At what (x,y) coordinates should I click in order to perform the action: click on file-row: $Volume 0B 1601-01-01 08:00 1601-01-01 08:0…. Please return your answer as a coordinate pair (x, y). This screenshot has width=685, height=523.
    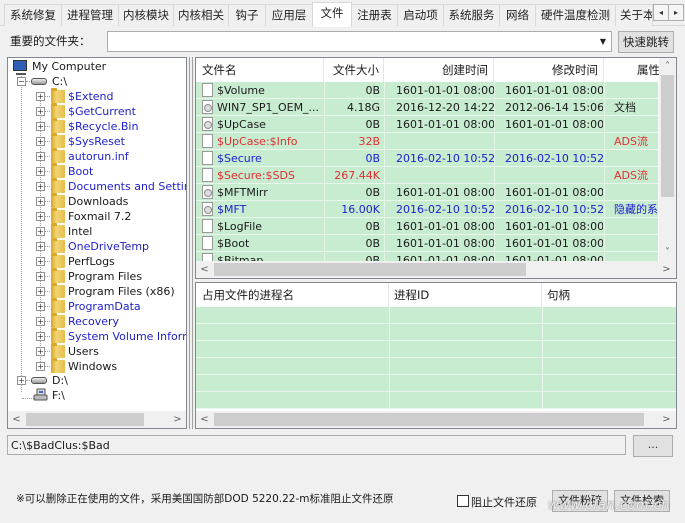
    Looking at the image, I should click on (427, 90).